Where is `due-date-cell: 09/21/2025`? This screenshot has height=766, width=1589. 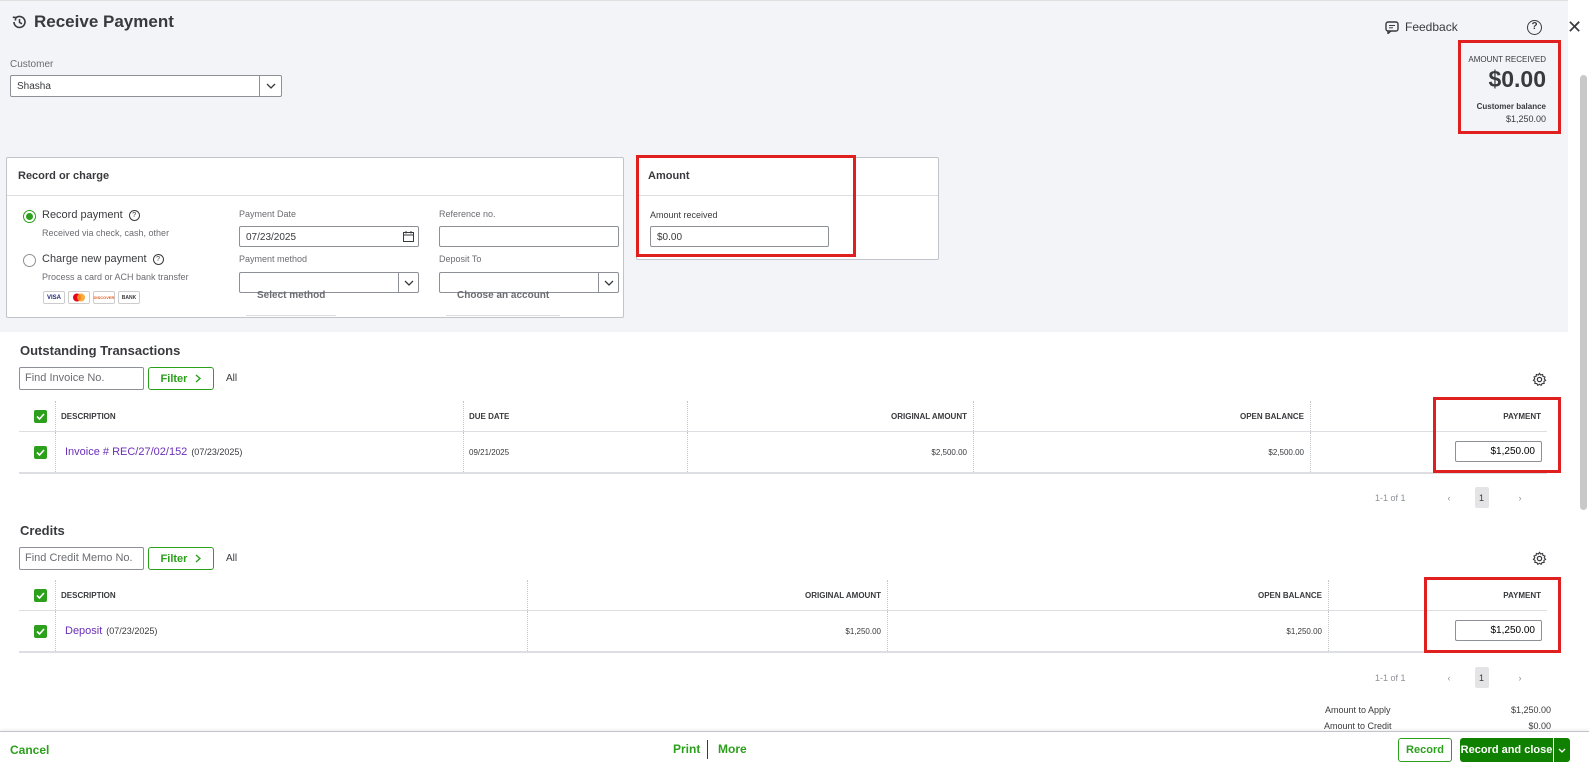
due-date-cell: 09/21/2025 is located at coordinates (489, 452).